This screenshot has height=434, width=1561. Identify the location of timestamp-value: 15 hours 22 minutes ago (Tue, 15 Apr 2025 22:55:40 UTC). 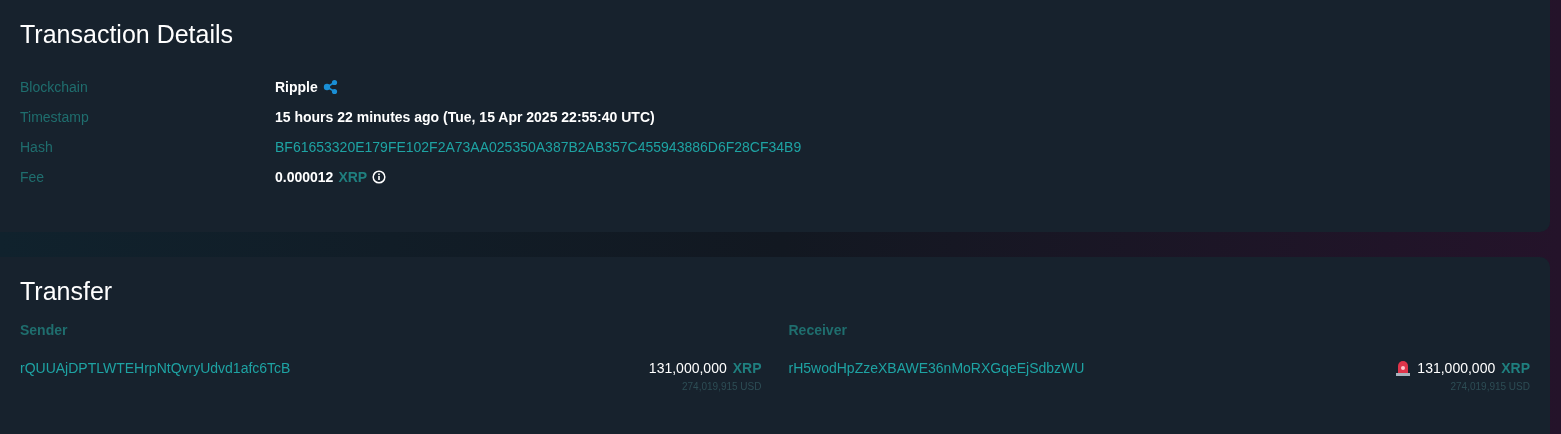
(465, 117).